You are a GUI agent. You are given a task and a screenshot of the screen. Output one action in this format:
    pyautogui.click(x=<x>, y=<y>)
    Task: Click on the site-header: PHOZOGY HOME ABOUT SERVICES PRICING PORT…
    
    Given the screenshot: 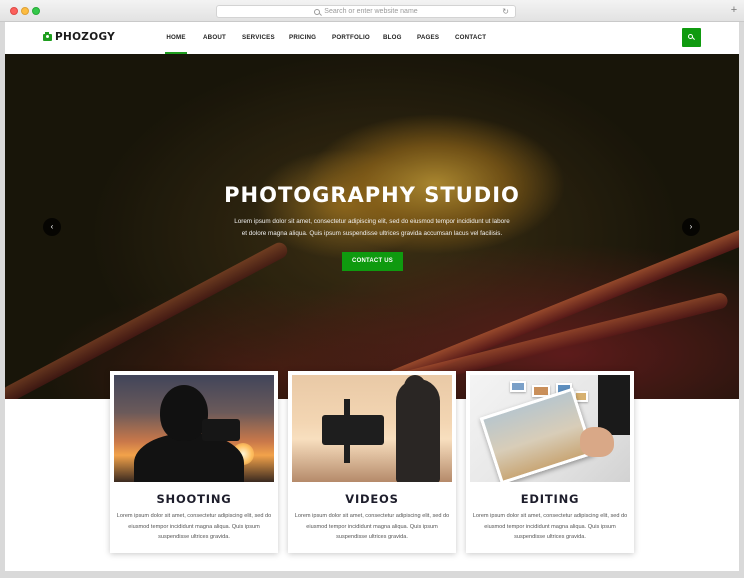 What is the action you would take?
    pyautogui.click(x=372, y=38)
    